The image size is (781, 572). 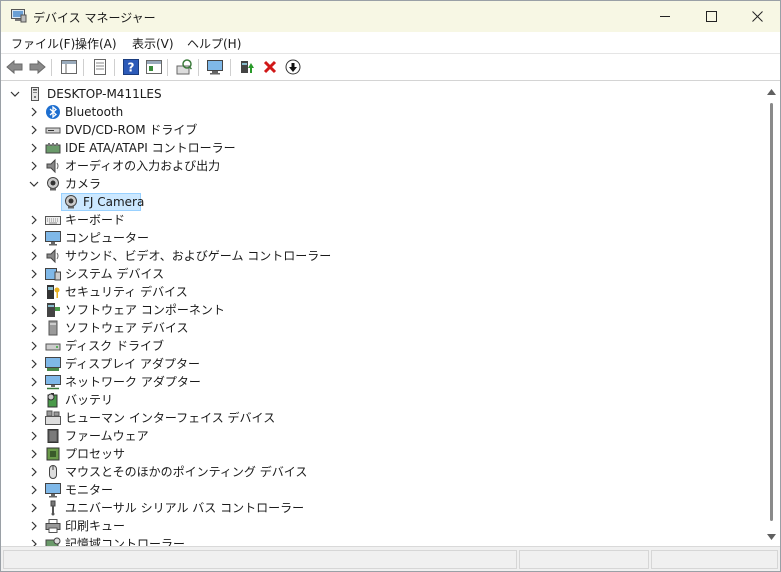 I want to click on mouse-icon, so click(x=53, y=472).